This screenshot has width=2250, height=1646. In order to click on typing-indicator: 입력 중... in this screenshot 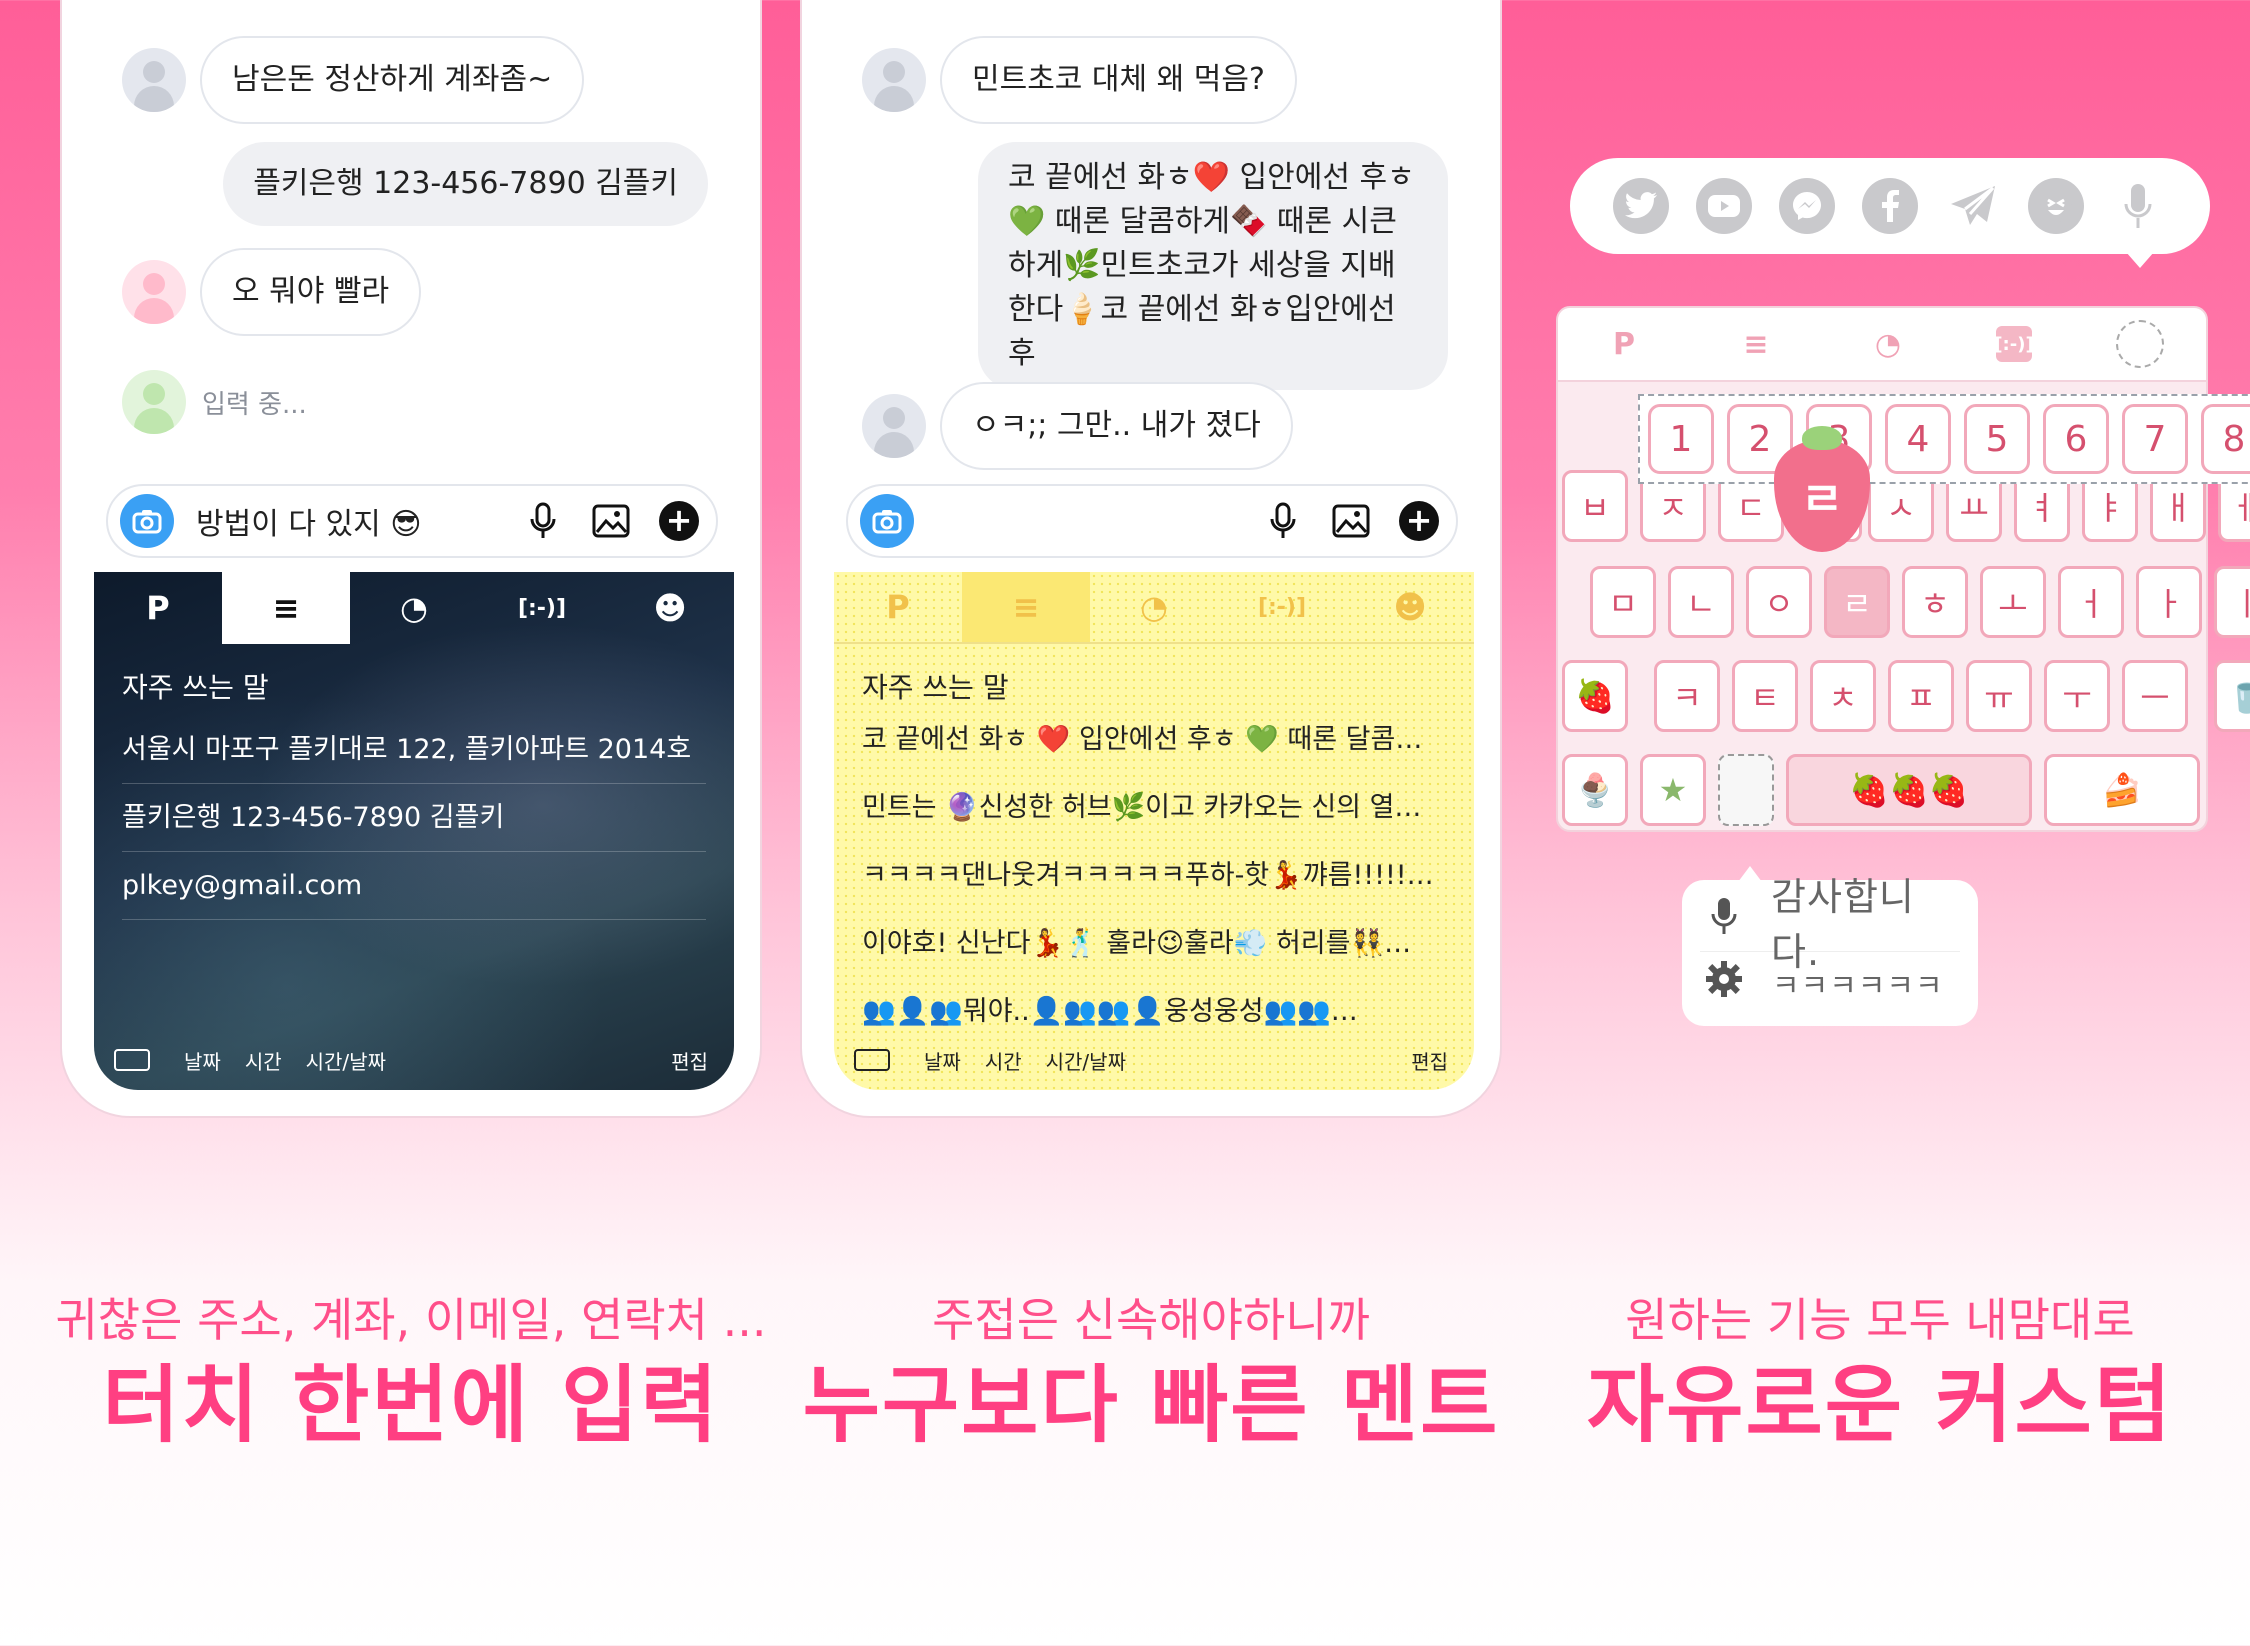, I will do `click(254, 404)`.